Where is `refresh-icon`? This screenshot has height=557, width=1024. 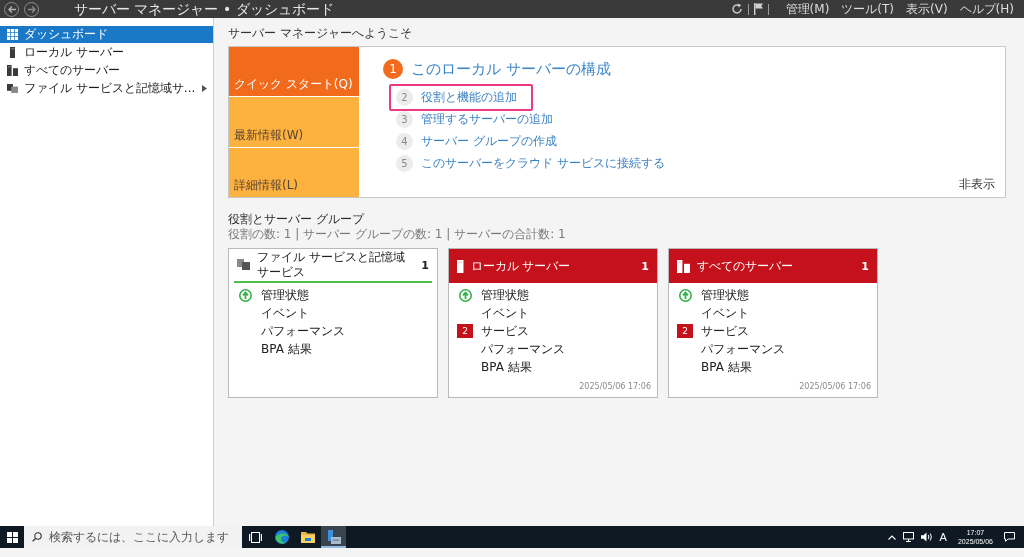
refresh-icon is located at coordinates (736, 9).